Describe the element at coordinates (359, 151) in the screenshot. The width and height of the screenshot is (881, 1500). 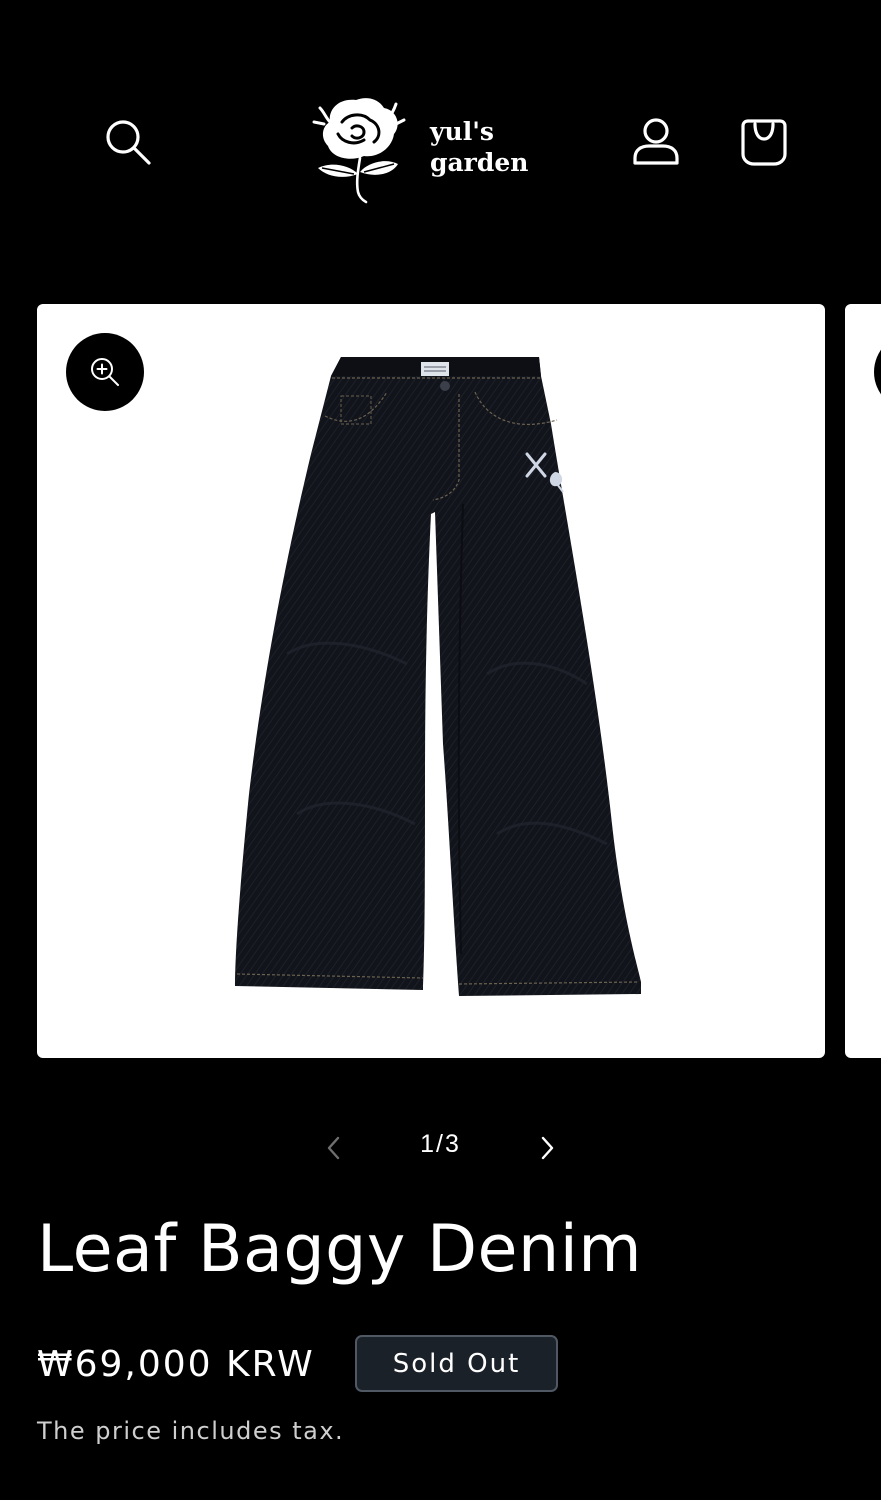
I see `rose-logo-icon` at that location.